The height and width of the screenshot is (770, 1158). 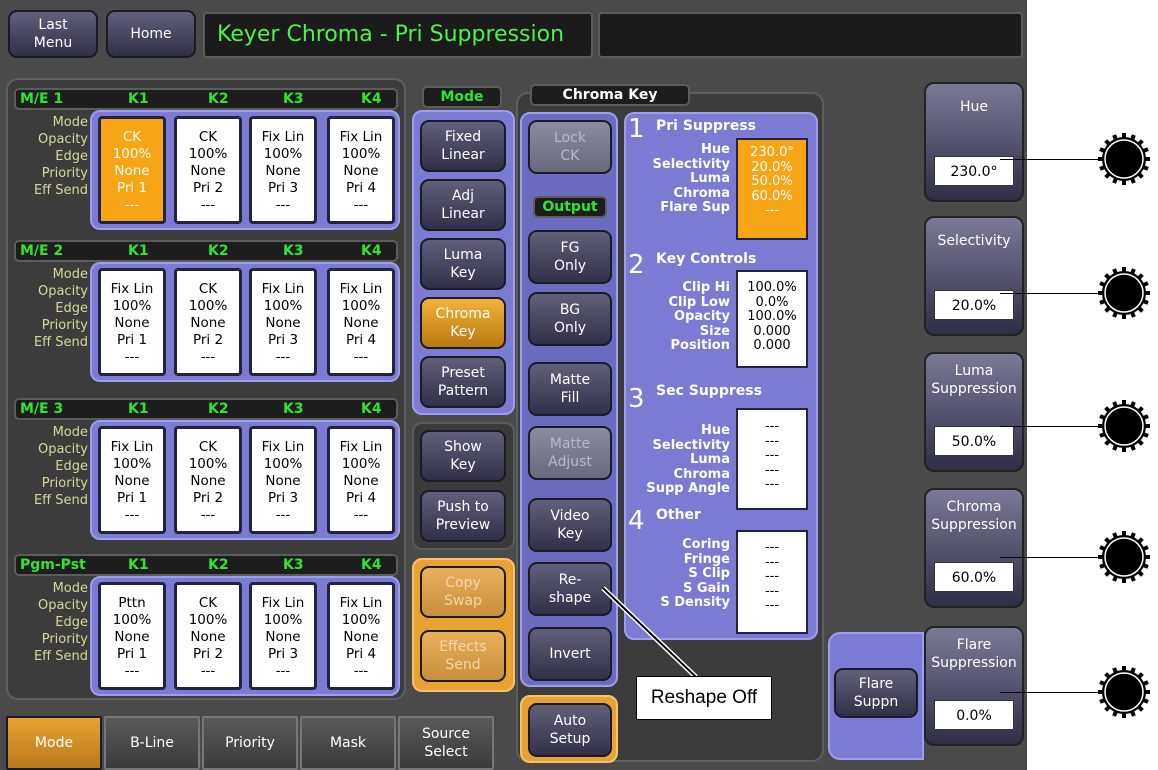 I want to click on row-labels: Mode Opacity Edge Priority Eff Send, so click(x=60, y=308).